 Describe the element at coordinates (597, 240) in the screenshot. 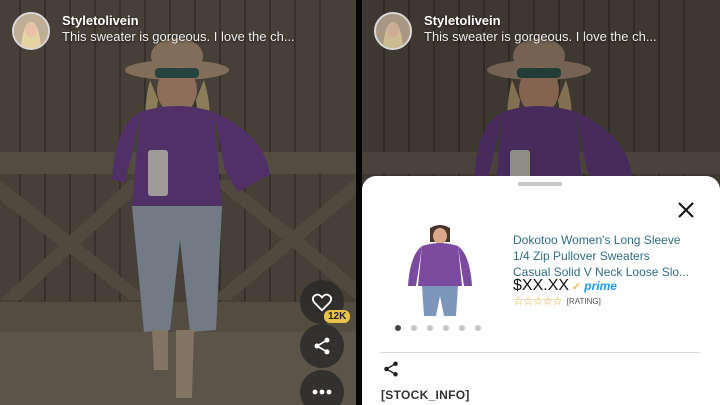

I see `product-title-line: Dokotoo Women's Long Sleeve` at that location.